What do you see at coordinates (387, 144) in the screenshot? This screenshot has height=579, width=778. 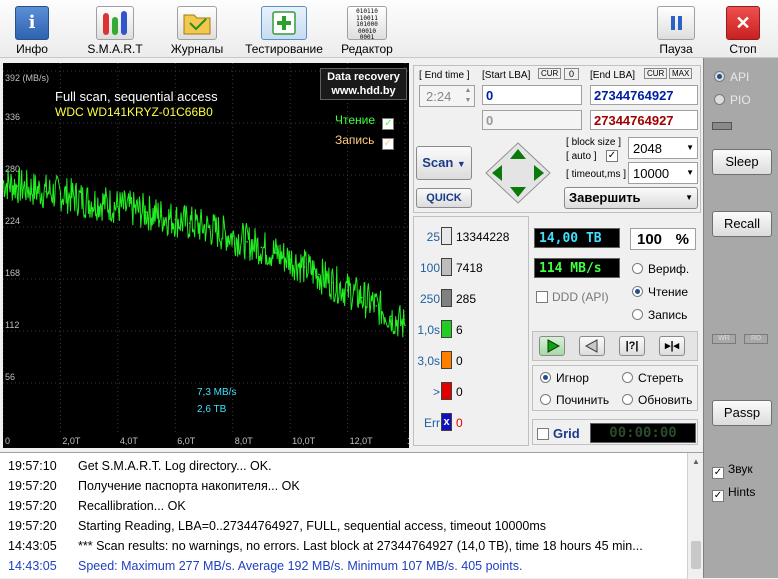 I see `write-legend-checkbox: ✓` at bounding box center [387, 144].